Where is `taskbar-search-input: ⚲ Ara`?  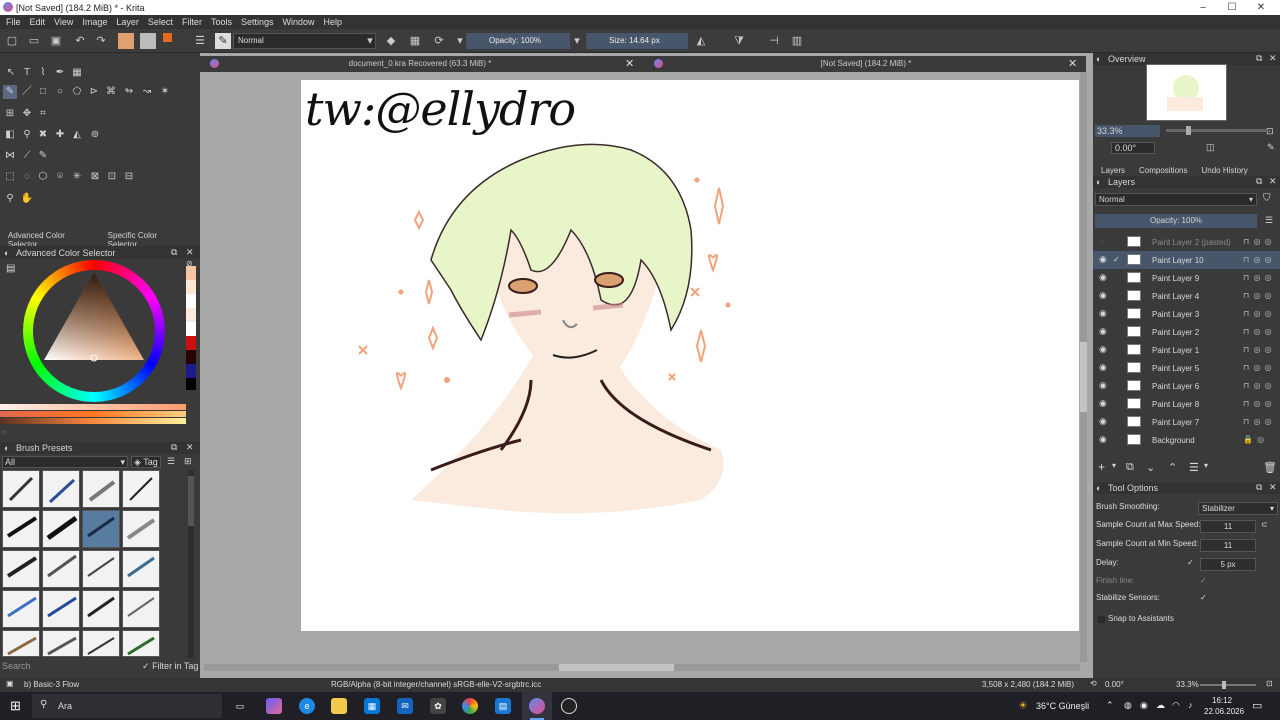
taskbar-search-input: ⚲ Ara is located at coordinates (127, 706).